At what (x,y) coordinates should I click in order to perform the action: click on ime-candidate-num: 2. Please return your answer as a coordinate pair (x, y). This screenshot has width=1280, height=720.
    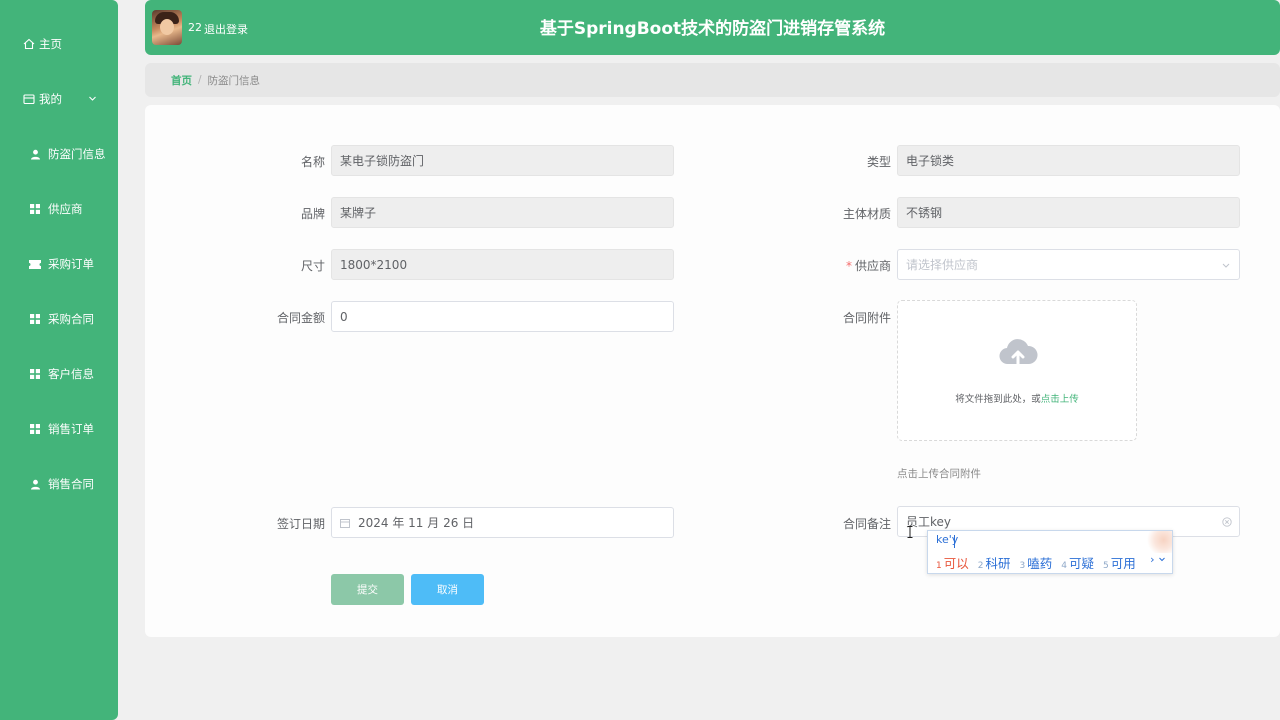
    Looking at the image, I should click on (980, 566).